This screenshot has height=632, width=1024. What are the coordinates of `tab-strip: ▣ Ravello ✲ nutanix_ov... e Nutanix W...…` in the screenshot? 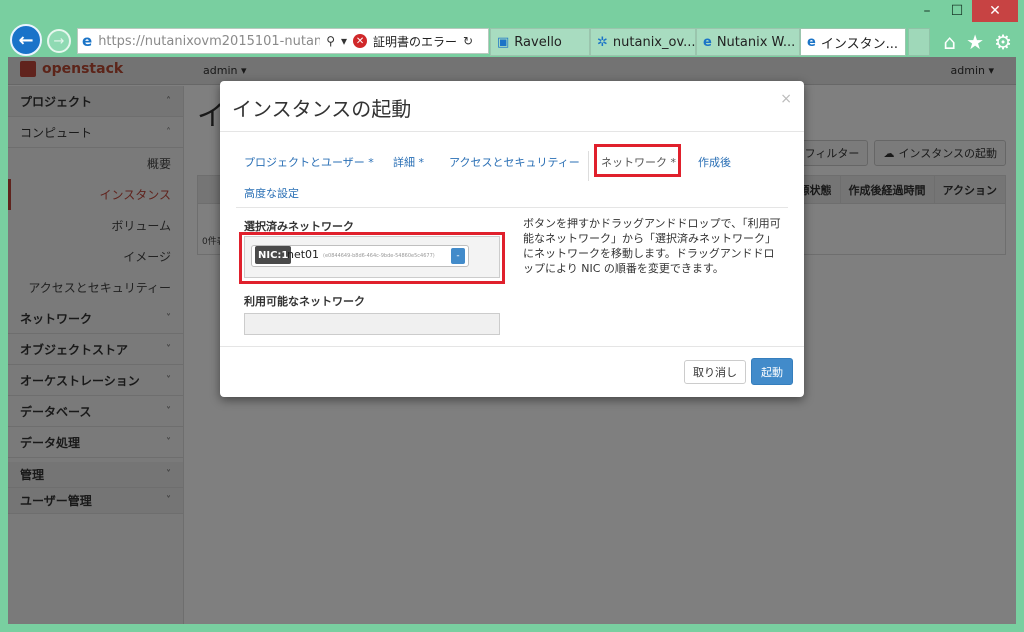 It's located at (710, 42).